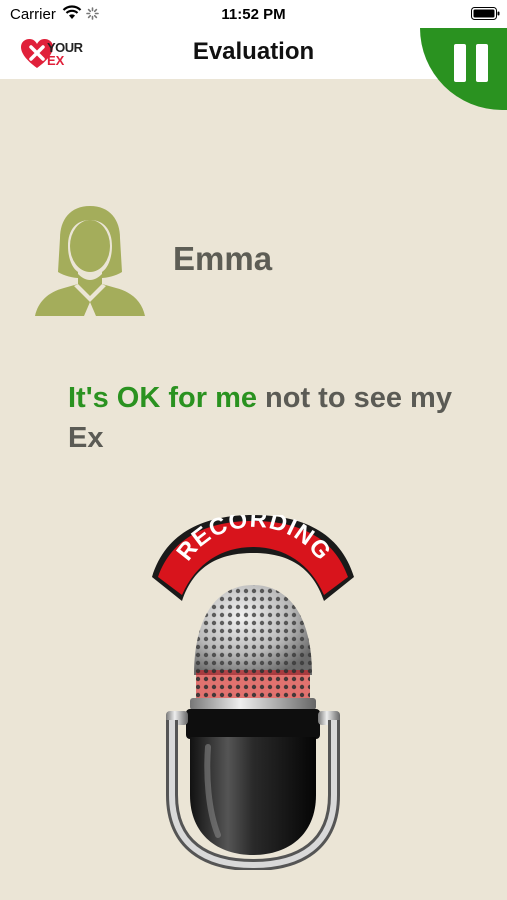 The width and height of the screenshot is (507, 900). What do you see at coordinates (162, 398) in the screenshot?
I see `affirmation-highlight: It's OK for me` at bounding box center [162, 398].